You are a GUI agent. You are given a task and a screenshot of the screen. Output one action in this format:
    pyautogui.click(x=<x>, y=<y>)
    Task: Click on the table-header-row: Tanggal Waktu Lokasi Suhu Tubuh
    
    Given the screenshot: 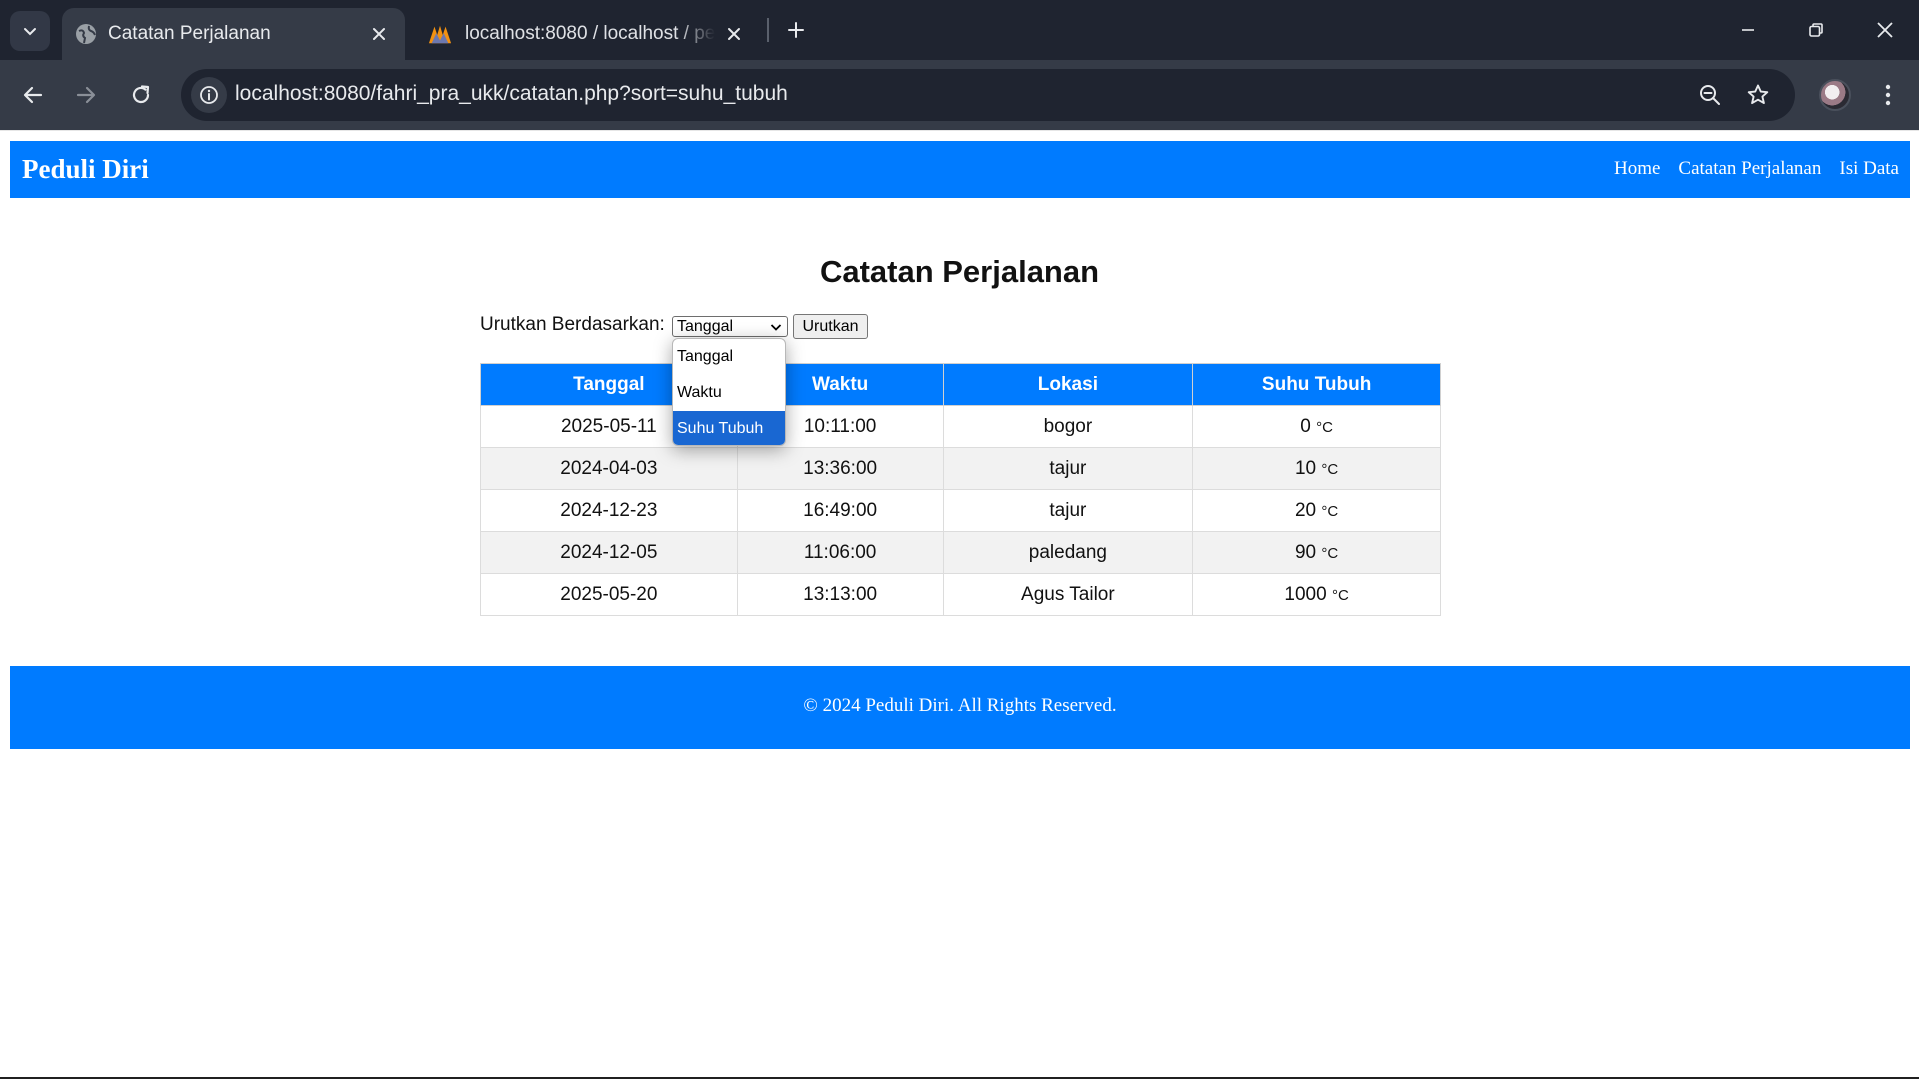 What is the action you would take?
    pyautogui.click(x=960, y=384)
    